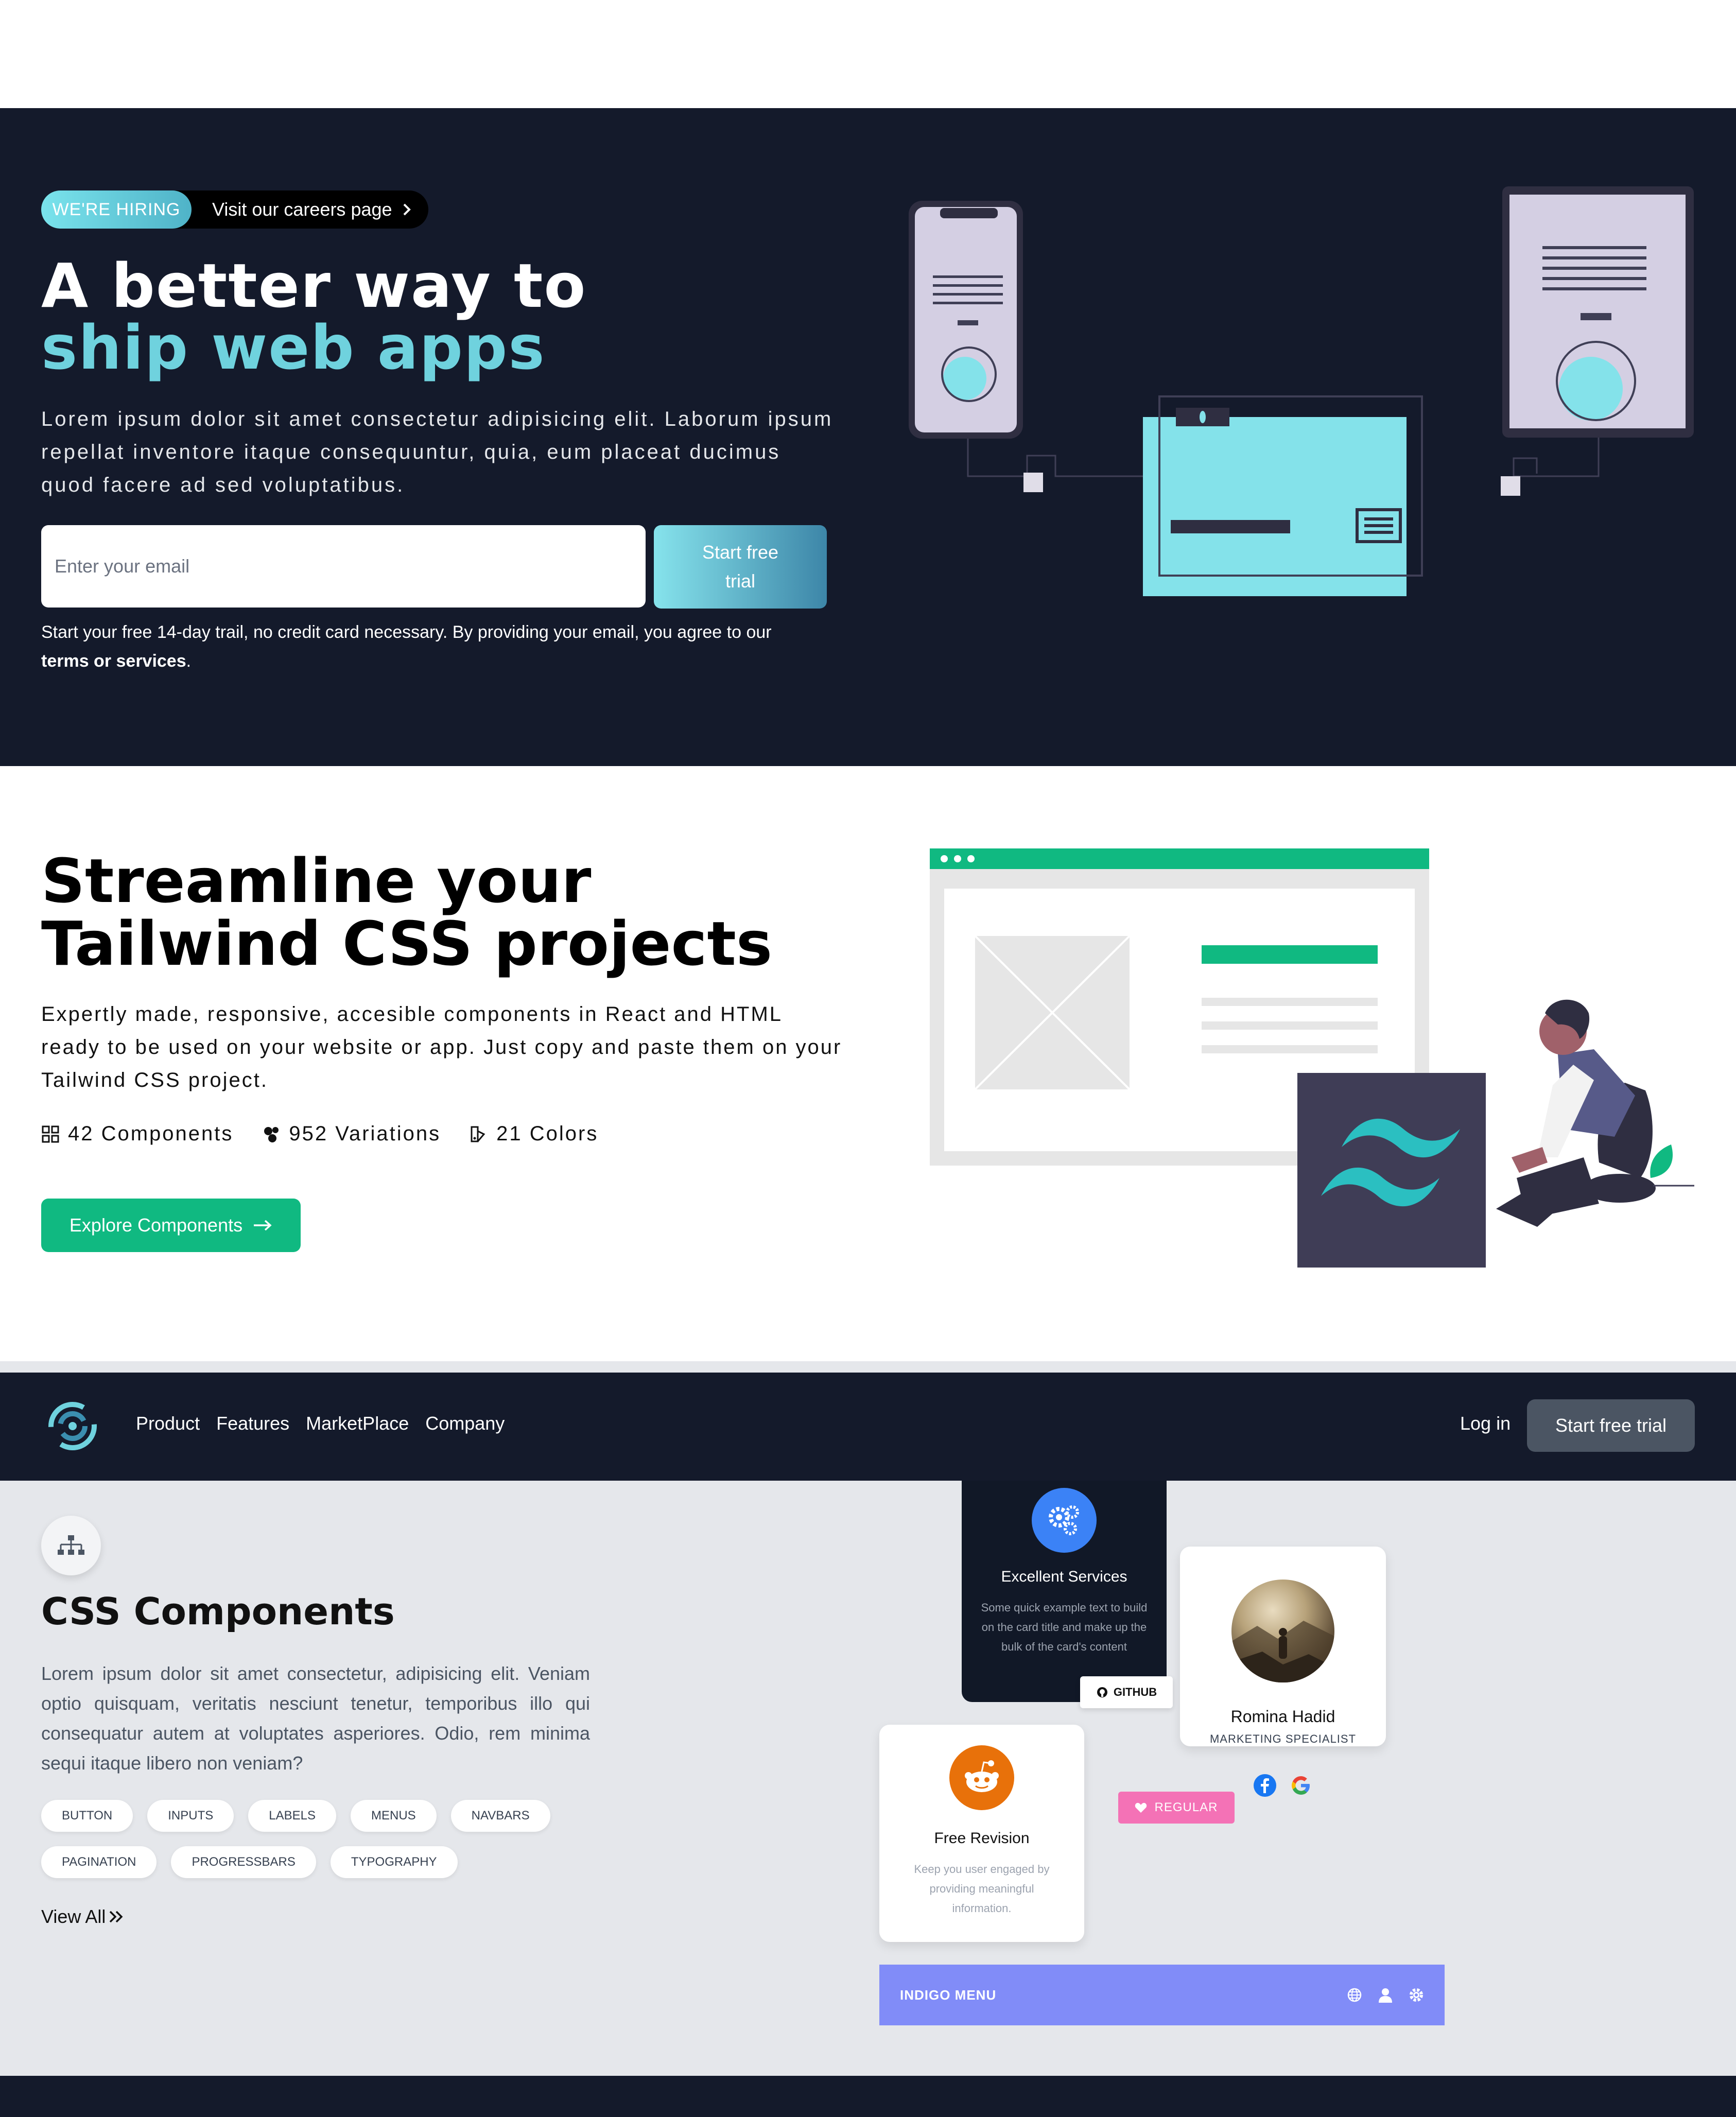 This screenshot has height=2117, width=1736. I want to click on terms-link: terms or services, so click(114, 661).